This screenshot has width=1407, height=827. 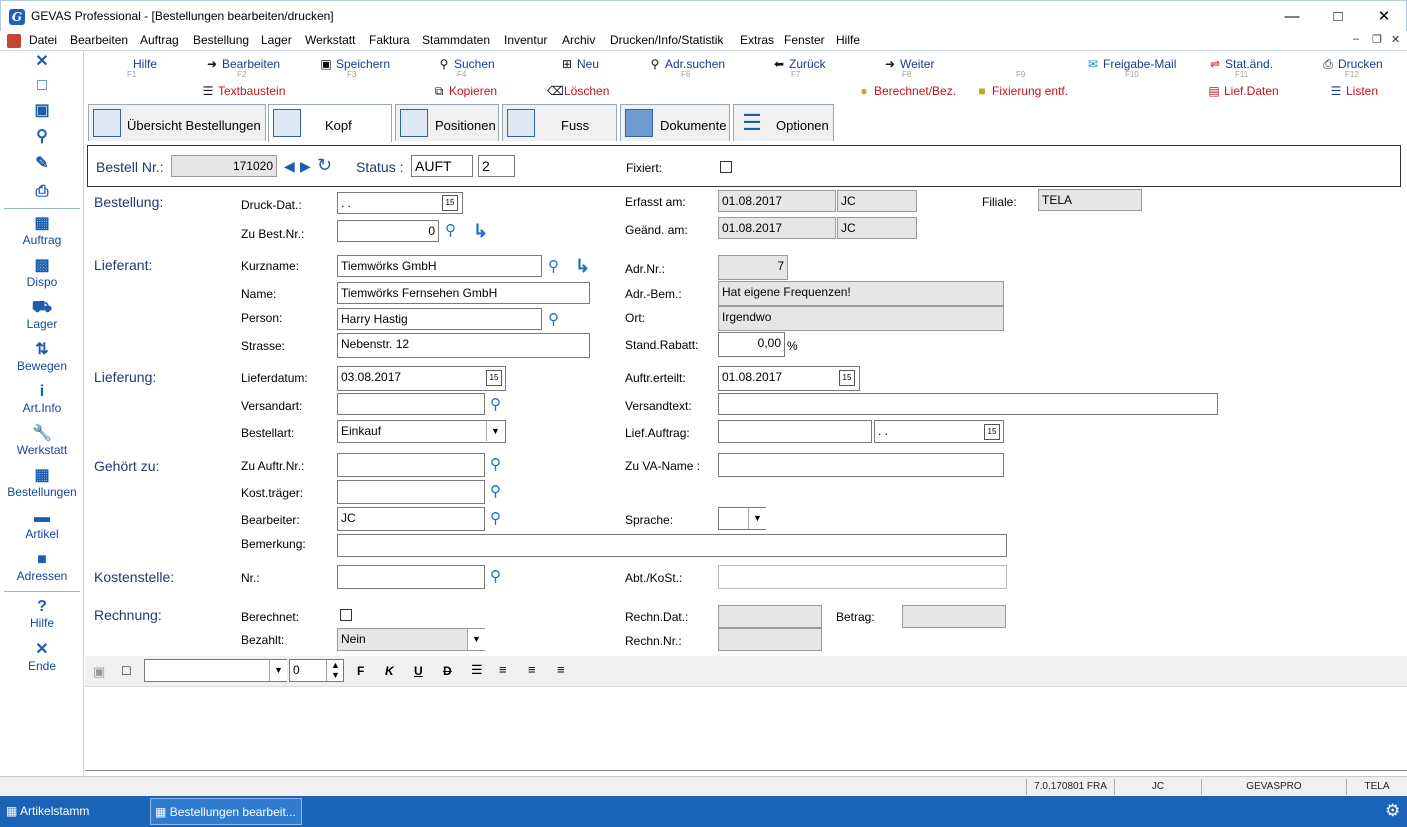 I want to click on zu-best-nr-field: 0, so click(x=388, y=231).